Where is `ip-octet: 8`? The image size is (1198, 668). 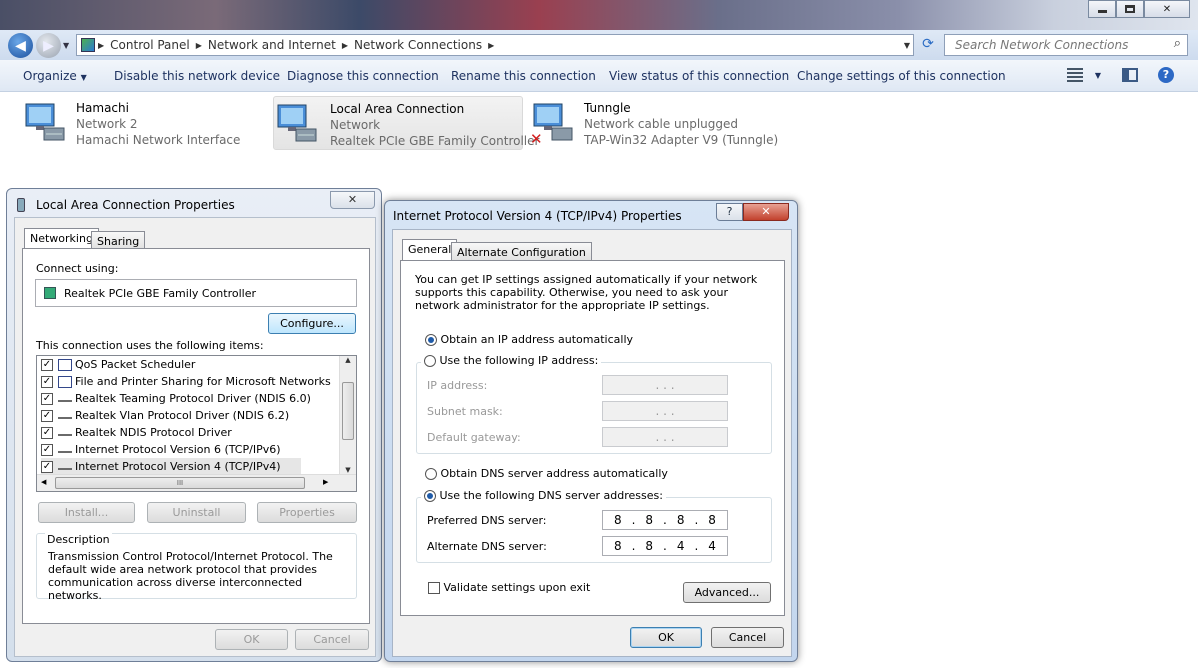 ip-octet: 8 is located at coordinates (649, 546).